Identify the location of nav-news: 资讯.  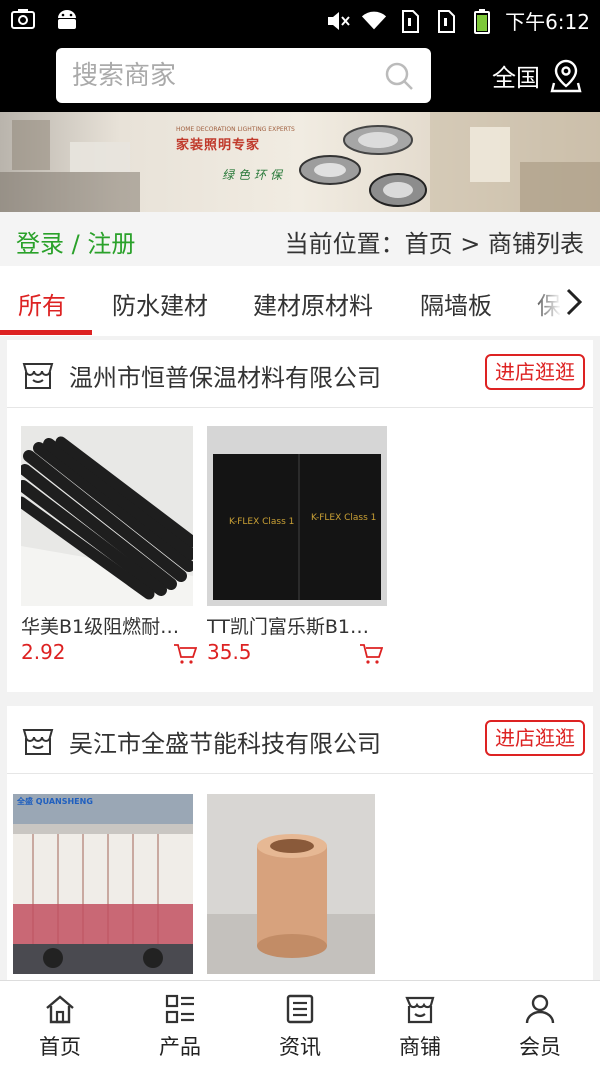
(300, 1024).